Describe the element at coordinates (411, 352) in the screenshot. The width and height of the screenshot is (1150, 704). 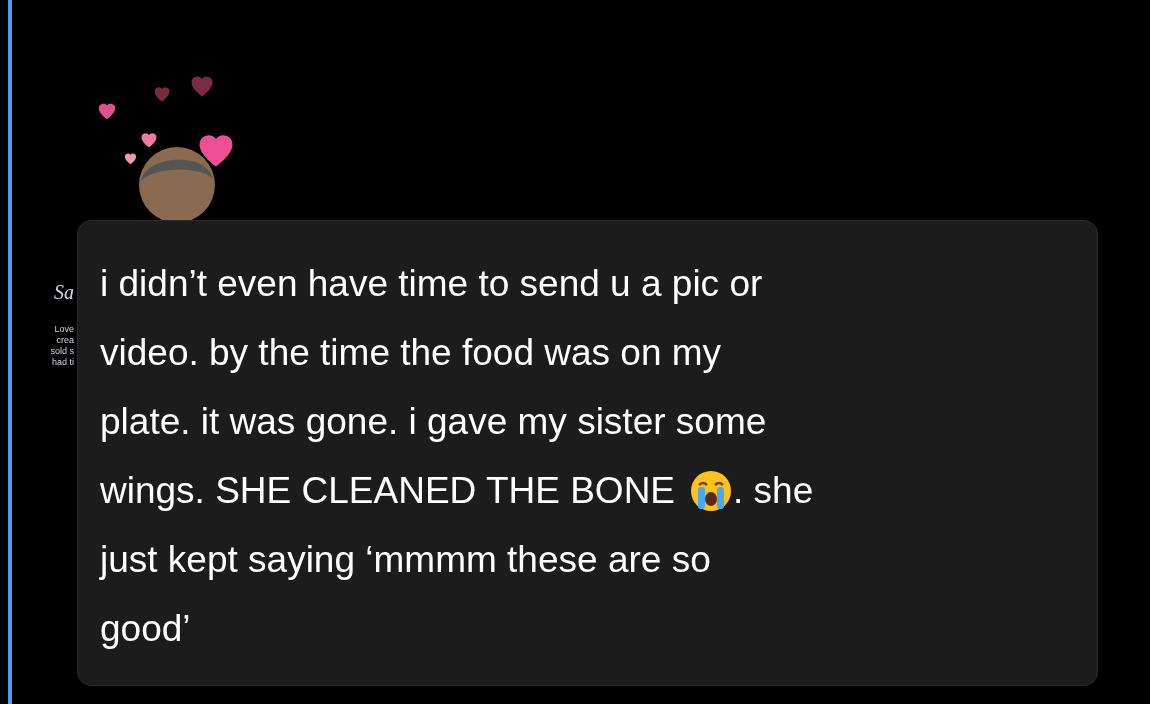
I see `message-text: video. by the time the food was on my` at that location.